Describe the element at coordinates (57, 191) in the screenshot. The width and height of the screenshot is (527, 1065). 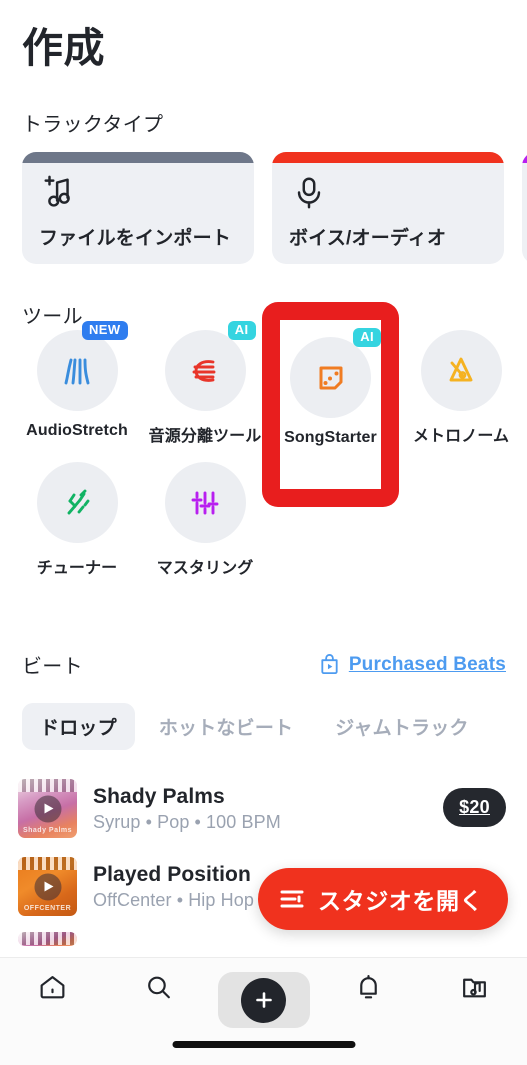
I see `music-note-plus-icon` at that location.